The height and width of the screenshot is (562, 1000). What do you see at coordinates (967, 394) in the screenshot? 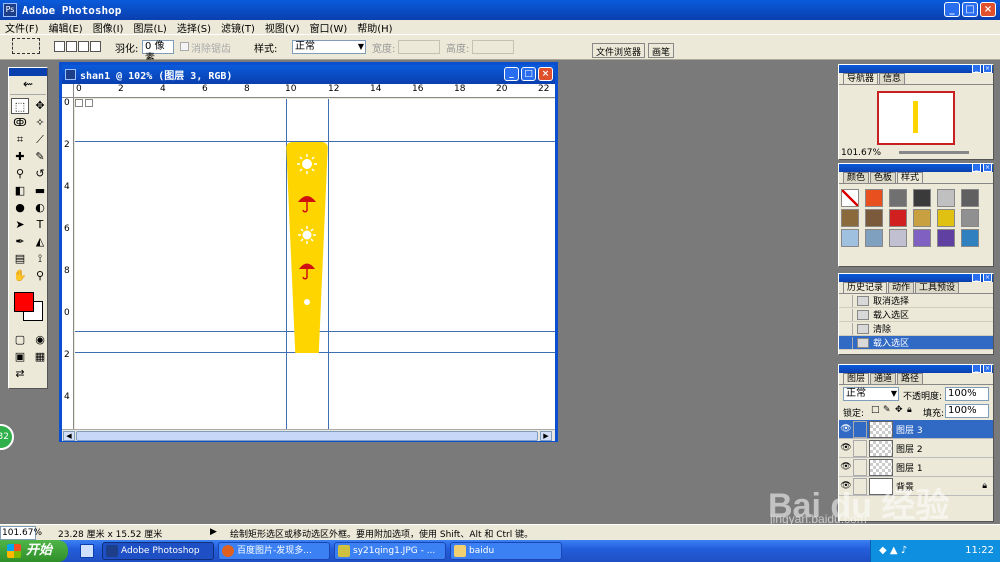
I see `opacity-input: 100%` at bounding box center [967, 394].